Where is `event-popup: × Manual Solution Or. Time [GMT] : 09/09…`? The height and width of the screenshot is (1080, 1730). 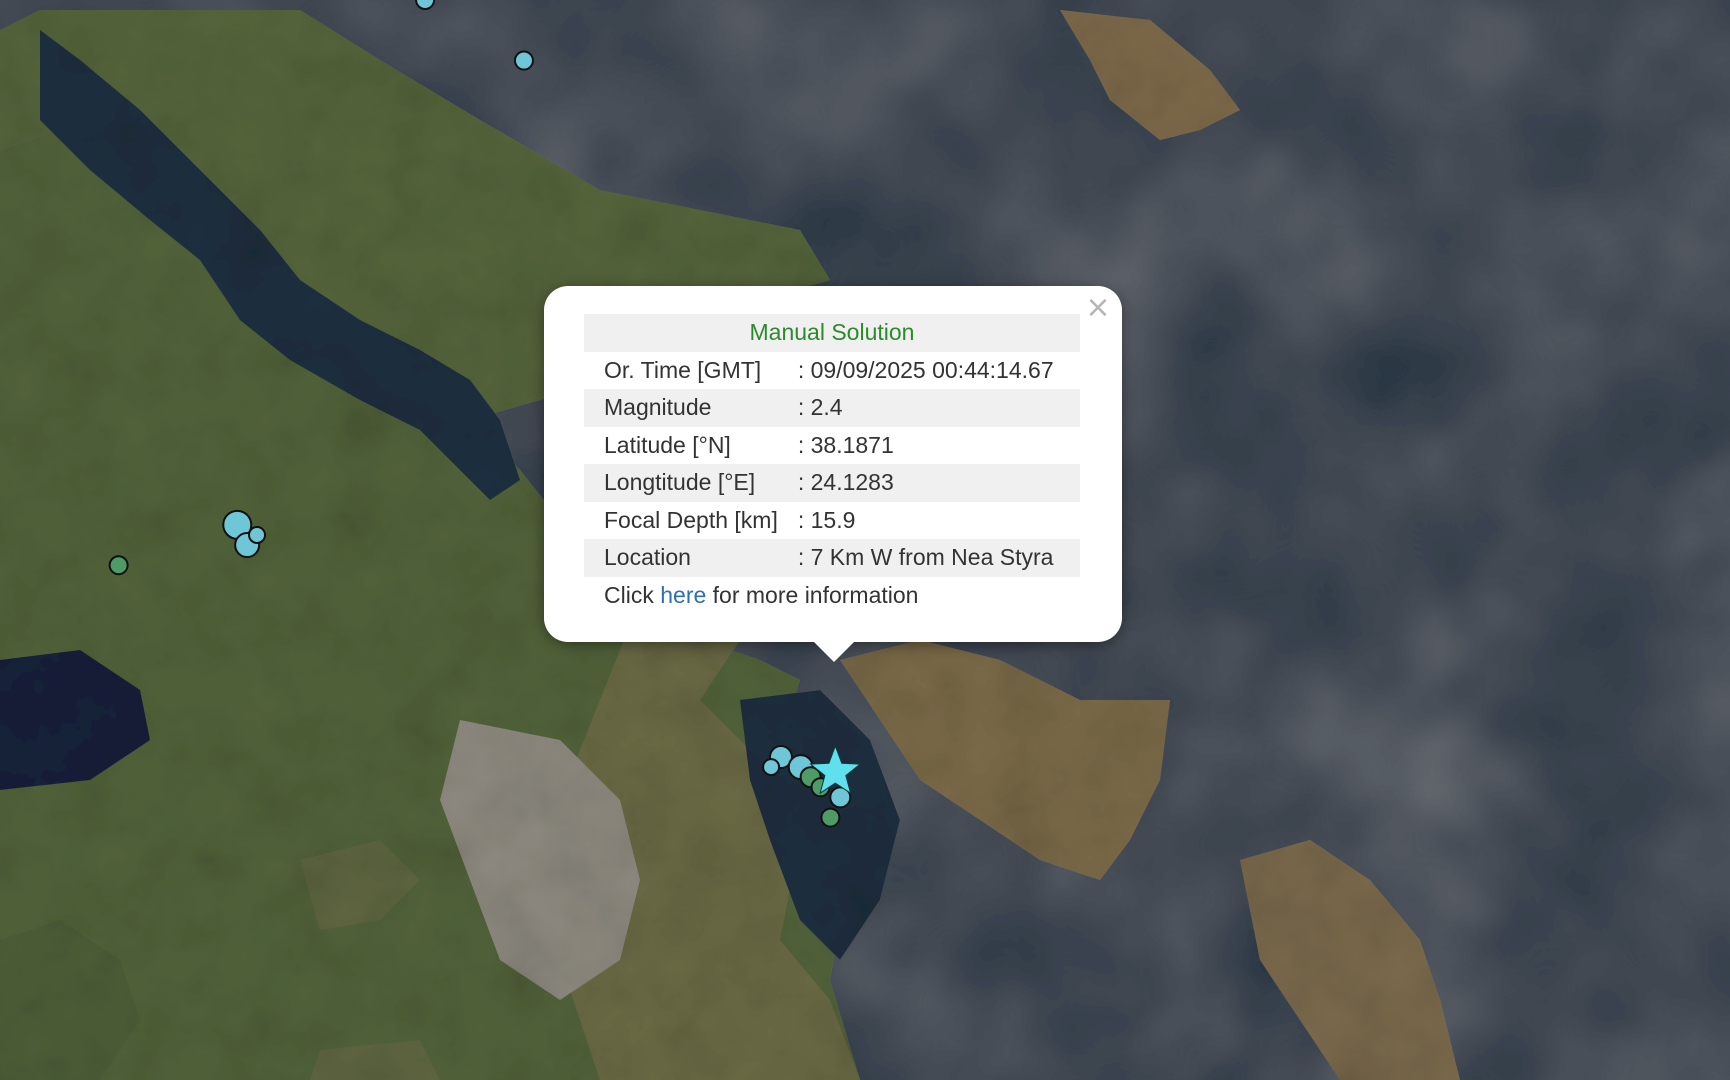 event-popup: × Manual Solution Or. Time [GMT] : 09/09… is located at coordinates (833, 464).